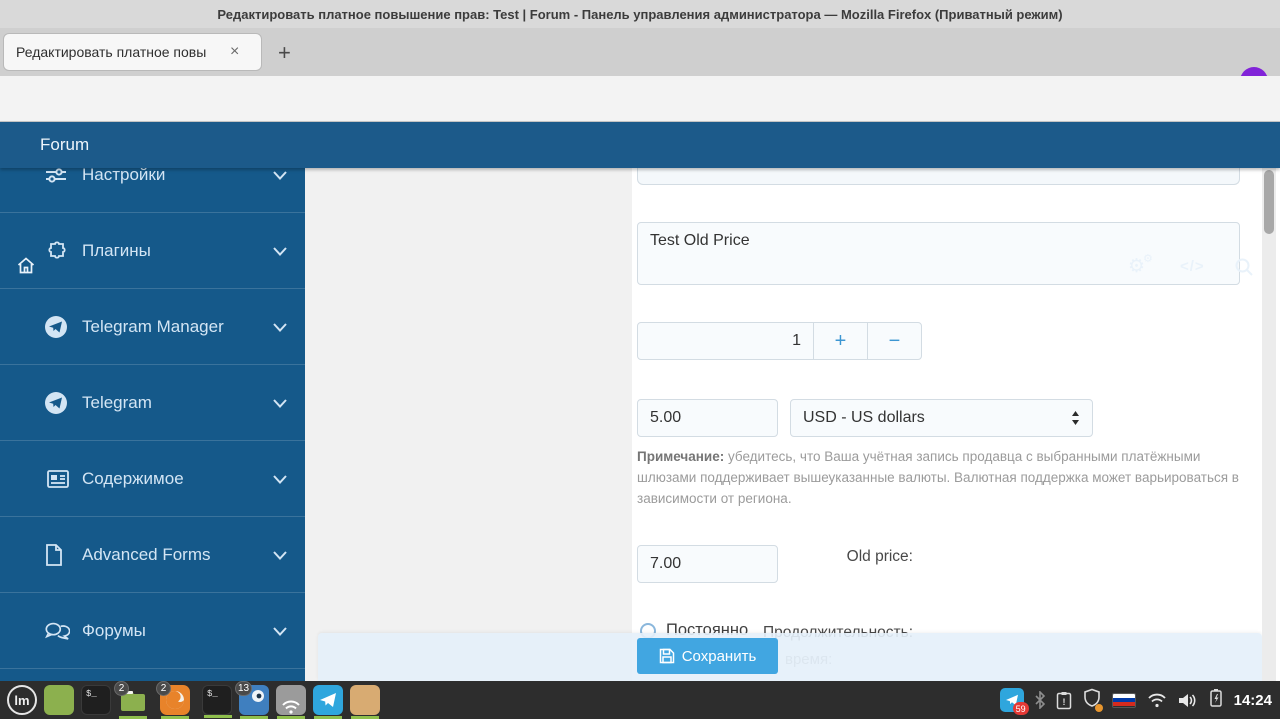 The height and width of the screenshot is (720, 1280). What do you see at coordinates (1269, 202) in the screenshot?
I see `scrollbar-thumb` at bounding box center [1269, 202].